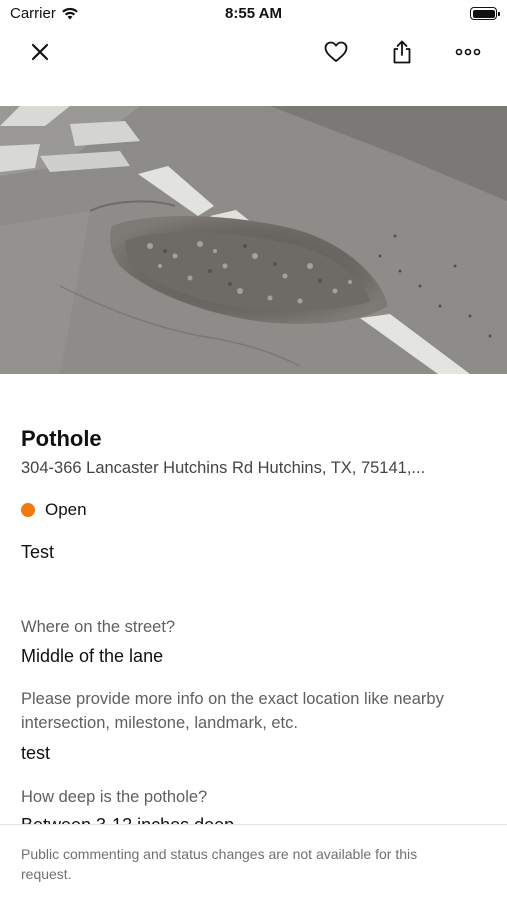 This screenshot has height=900, width=507. What do you see at coordinates (36, 753) in the screenshot?
I see `question-answer: test` at bounding box center [36, 753].